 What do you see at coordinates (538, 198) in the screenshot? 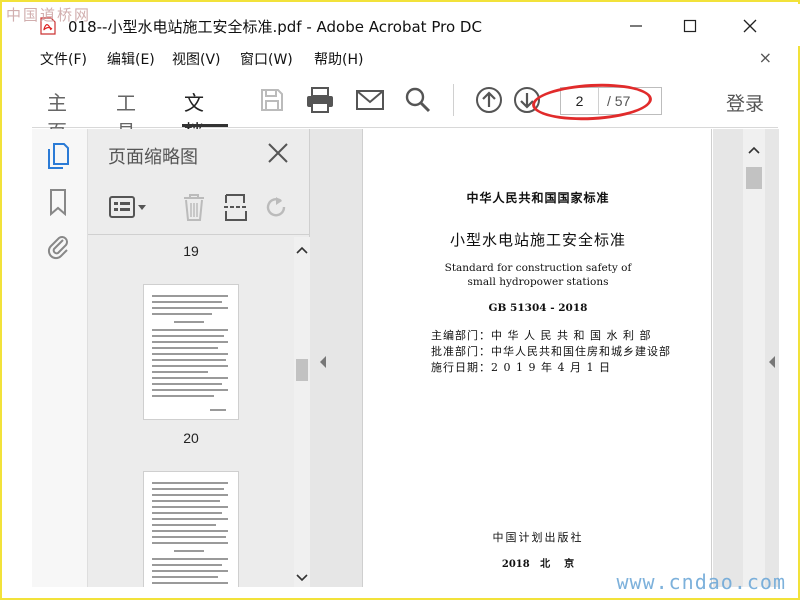
I see `doc-header: 中华人民共和国国家标准` at bounding box center [538, 198].